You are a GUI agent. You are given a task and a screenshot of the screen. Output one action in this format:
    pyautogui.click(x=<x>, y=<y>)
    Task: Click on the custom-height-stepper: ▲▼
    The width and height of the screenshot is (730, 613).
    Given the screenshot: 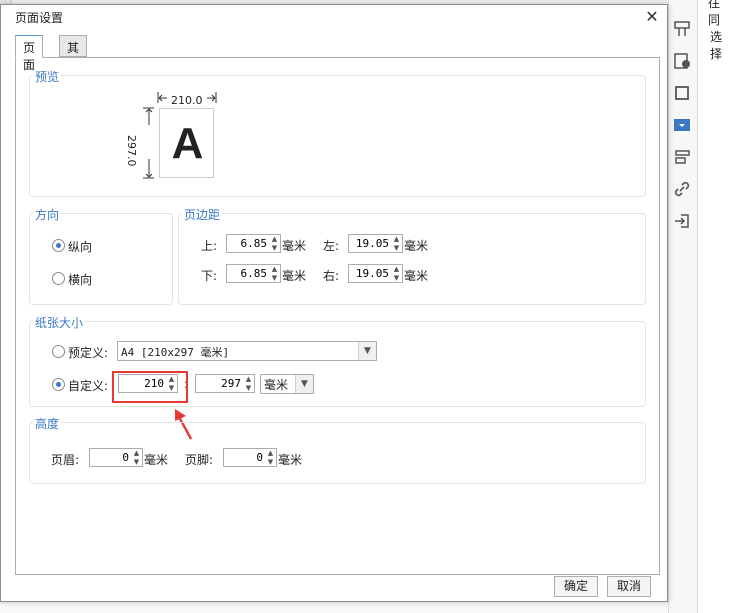 What is the action you would take?
    pyautogui.click(x=225, y=383)
    